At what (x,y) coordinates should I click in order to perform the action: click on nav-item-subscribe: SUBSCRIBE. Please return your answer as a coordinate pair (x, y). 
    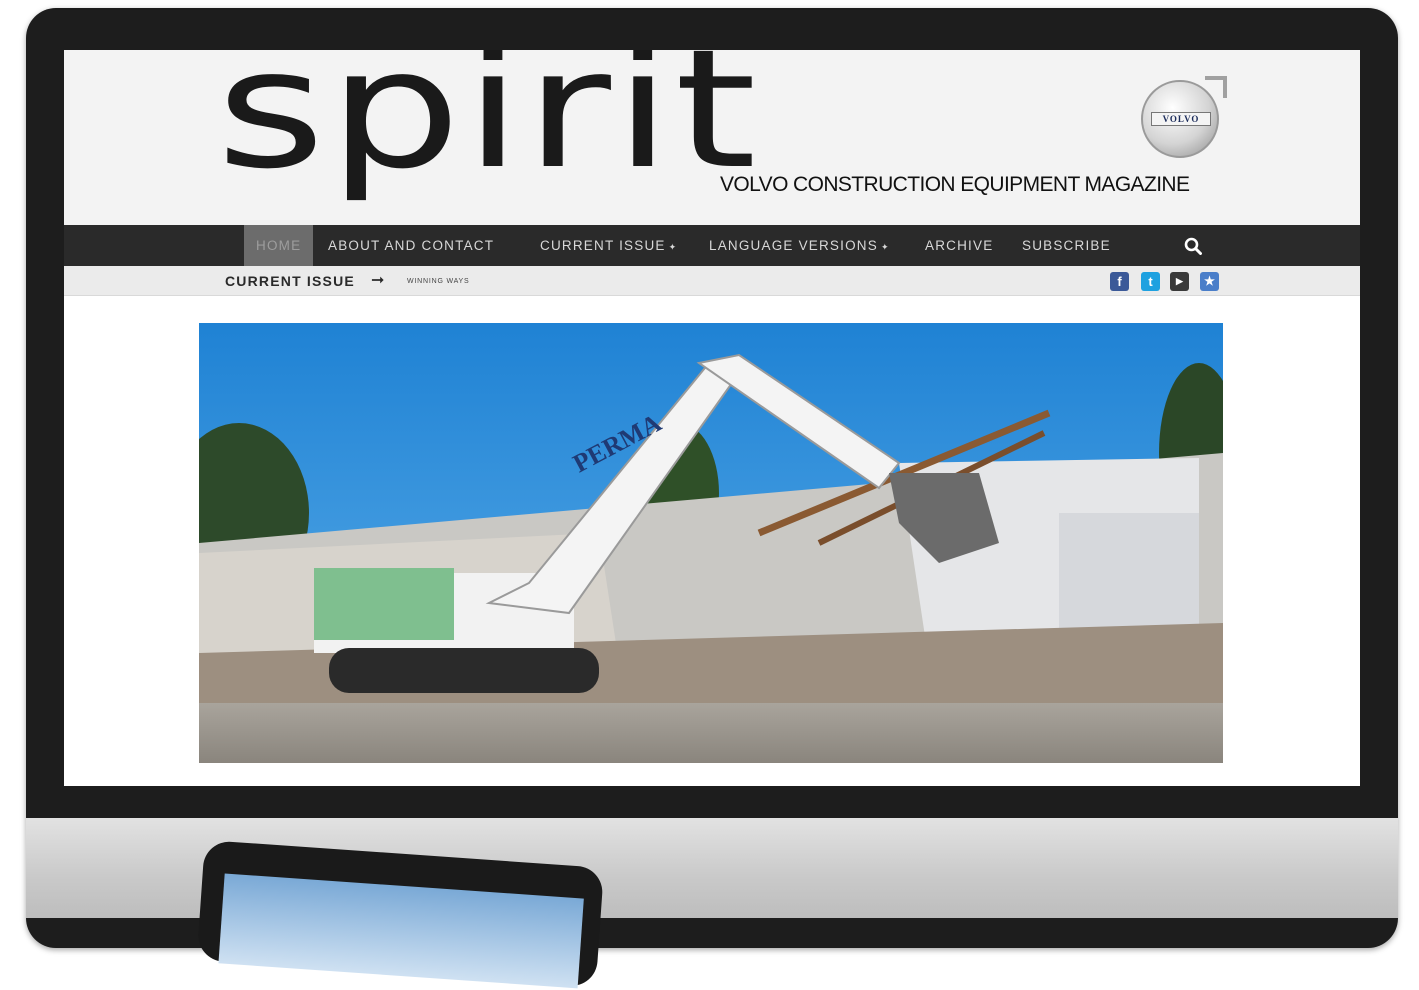
    Looking at the image, I should click on (1066, 245).